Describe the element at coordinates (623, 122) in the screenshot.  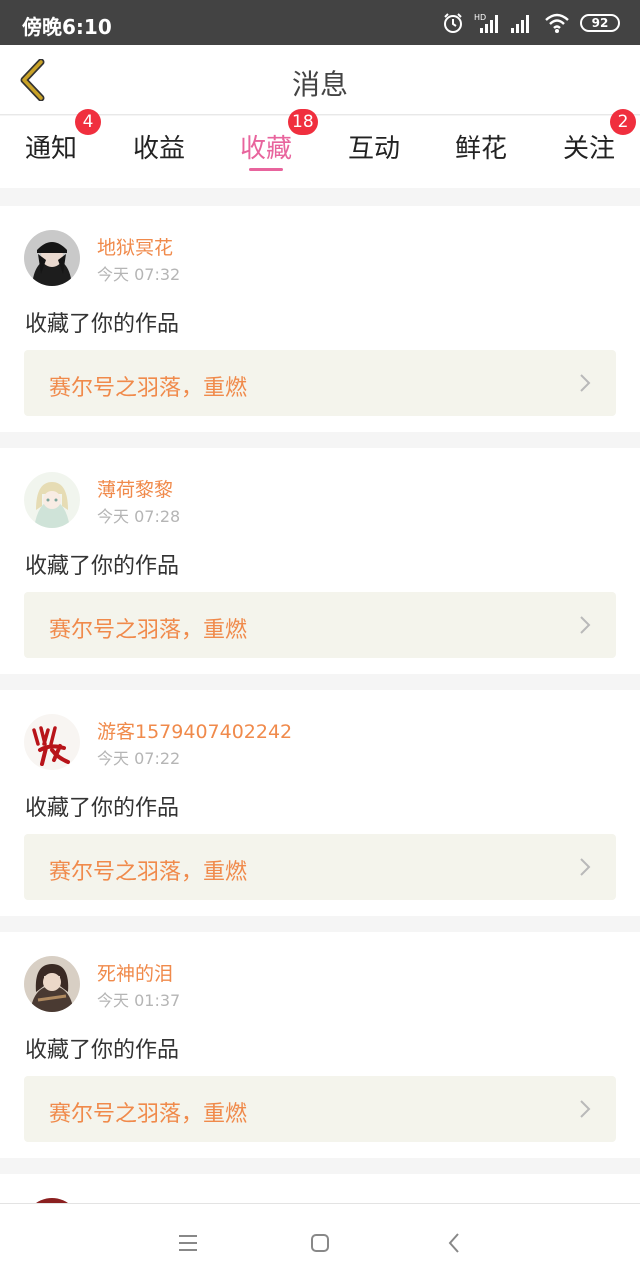
I see `badge-count: 2` at that location.